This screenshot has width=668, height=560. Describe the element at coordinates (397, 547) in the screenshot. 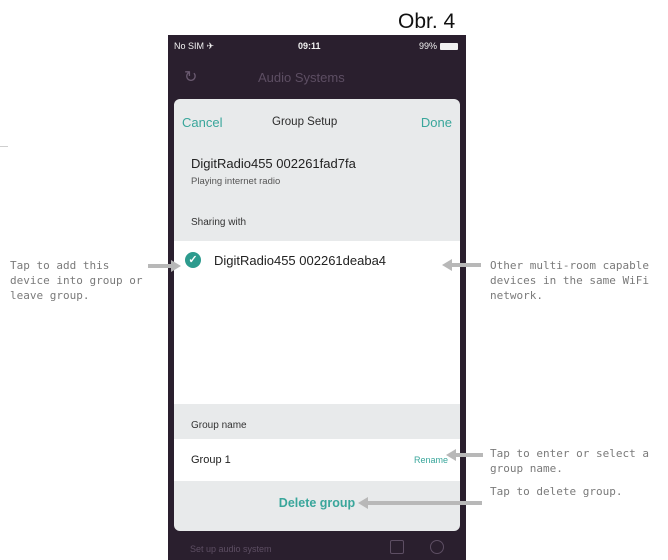

I see `info-icon` at that location.